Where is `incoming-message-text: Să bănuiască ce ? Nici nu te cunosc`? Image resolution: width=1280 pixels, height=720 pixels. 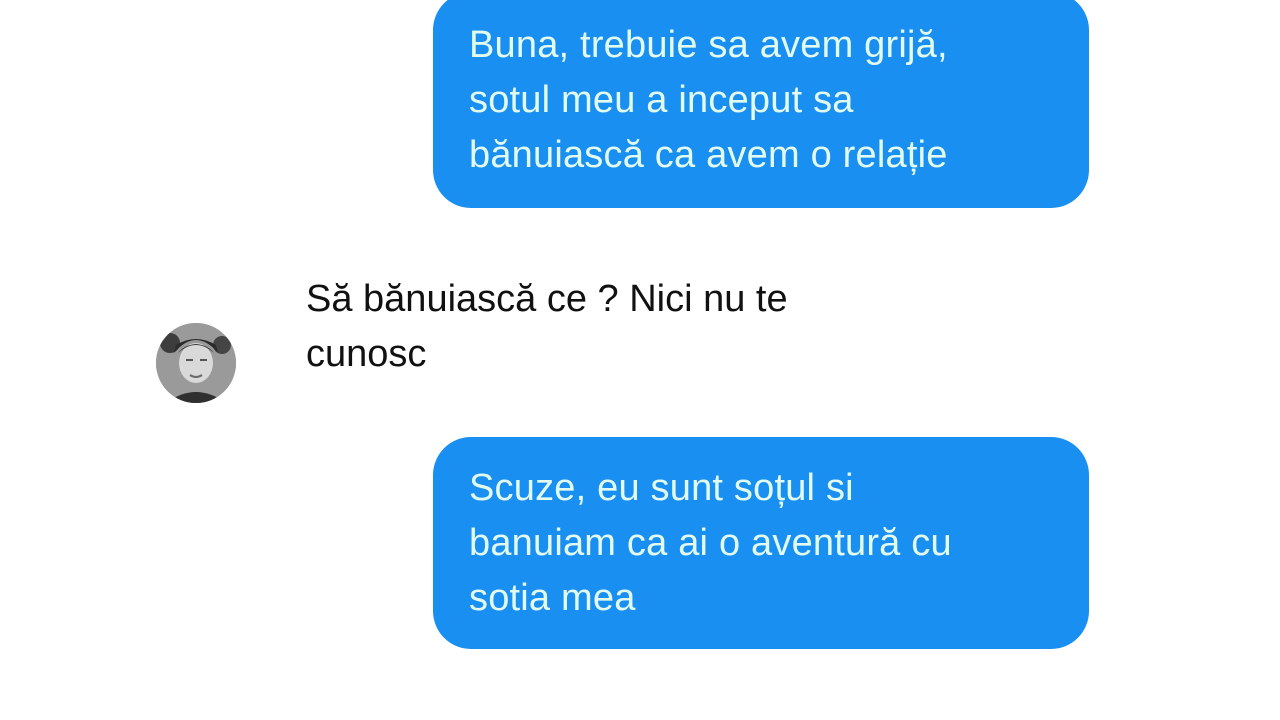
incoming-message-text: Să bănuiască ce ? Nici nu te cunosc is located at coordinates (616, 327).